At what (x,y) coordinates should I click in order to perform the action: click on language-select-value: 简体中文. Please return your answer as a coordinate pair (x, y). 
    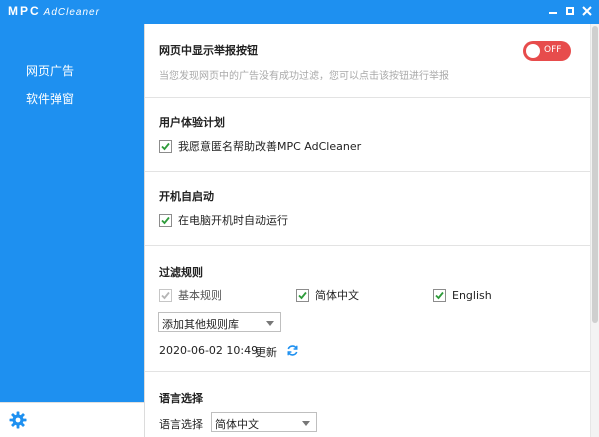
    Looking at the image, I should click on (237, 424).